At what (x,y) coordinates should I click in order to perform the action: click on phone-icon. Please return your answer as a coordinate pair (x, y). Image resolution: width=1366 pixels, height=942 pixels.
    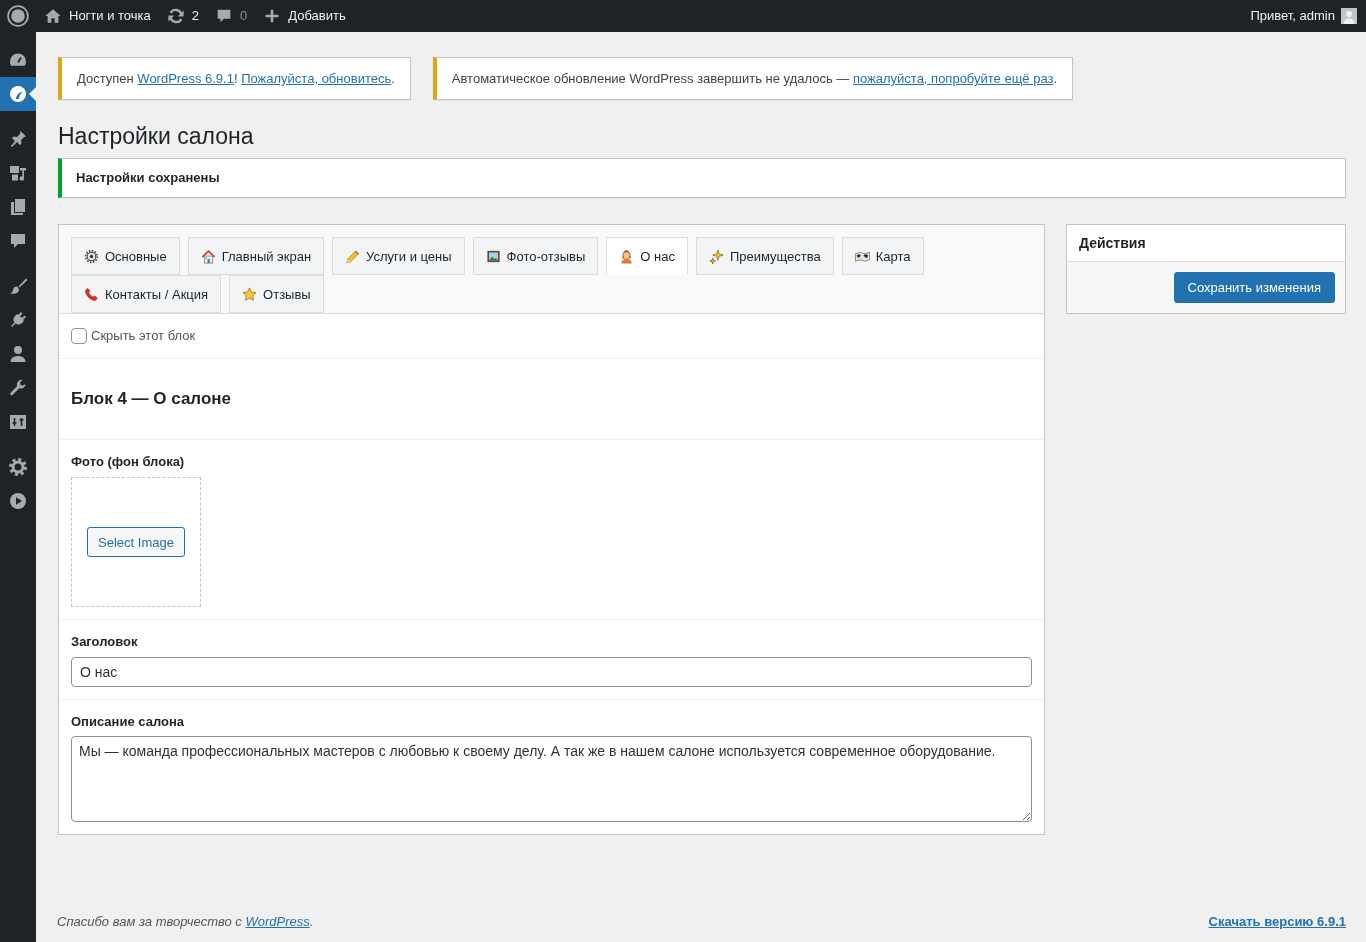
    Looking at the image, I should click on (91, 294).